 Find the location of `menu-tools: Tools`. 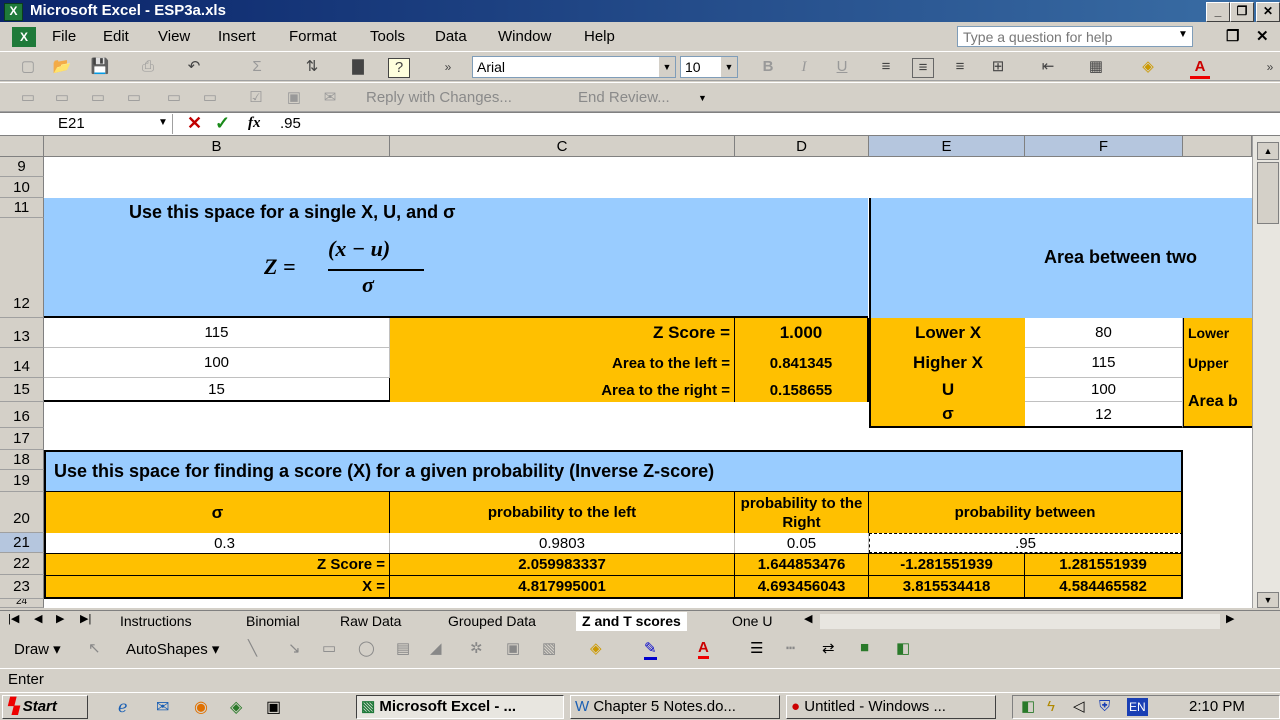

menu-tools: Tools is located at coordinates (387, 36).